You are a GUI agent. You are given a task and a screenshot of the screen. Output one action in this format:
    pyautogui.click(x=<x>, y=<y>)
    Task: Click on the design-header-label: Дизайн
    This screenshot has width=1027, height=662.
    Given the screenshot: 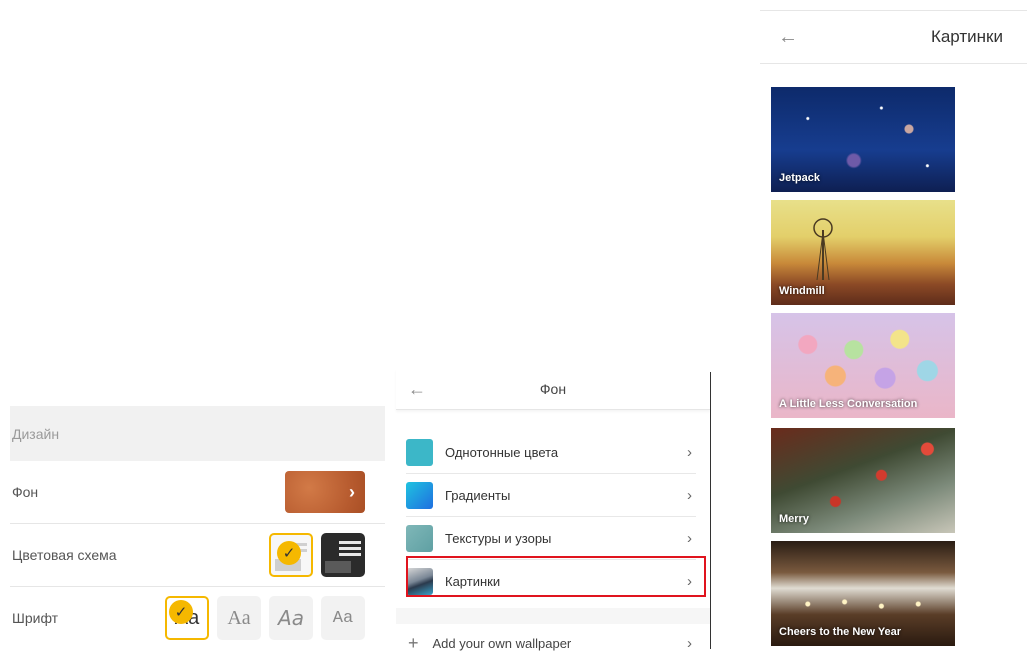 What is the action you would take?
    pyautogui.click(x=36, y=433)
    